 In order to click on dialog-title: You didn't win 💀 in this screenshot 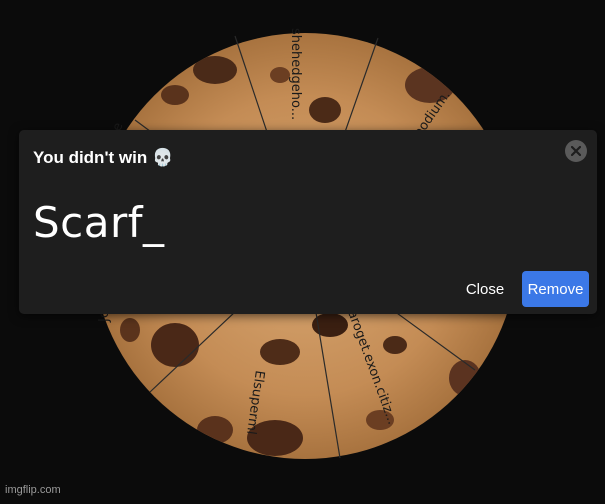, I will do `click(103, 158)`.